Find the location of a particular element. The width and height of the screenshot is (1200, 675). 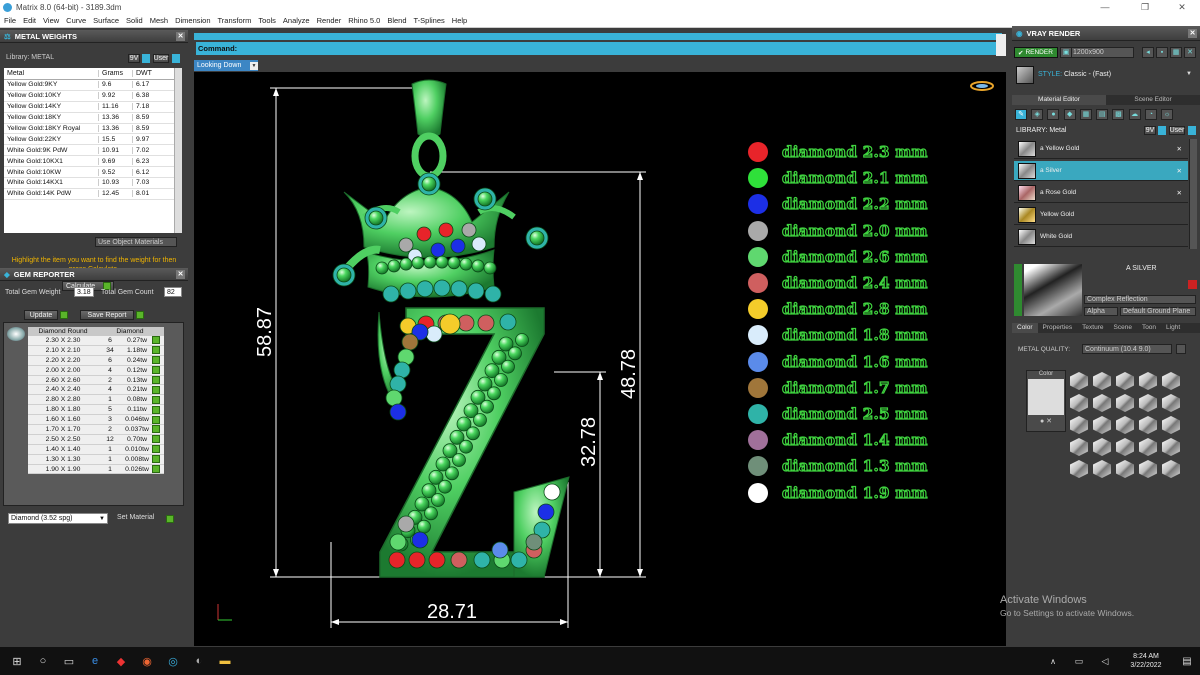

table-row: 2.00 X 2.00 4 0.12tw is located at coordinates (96, 370).